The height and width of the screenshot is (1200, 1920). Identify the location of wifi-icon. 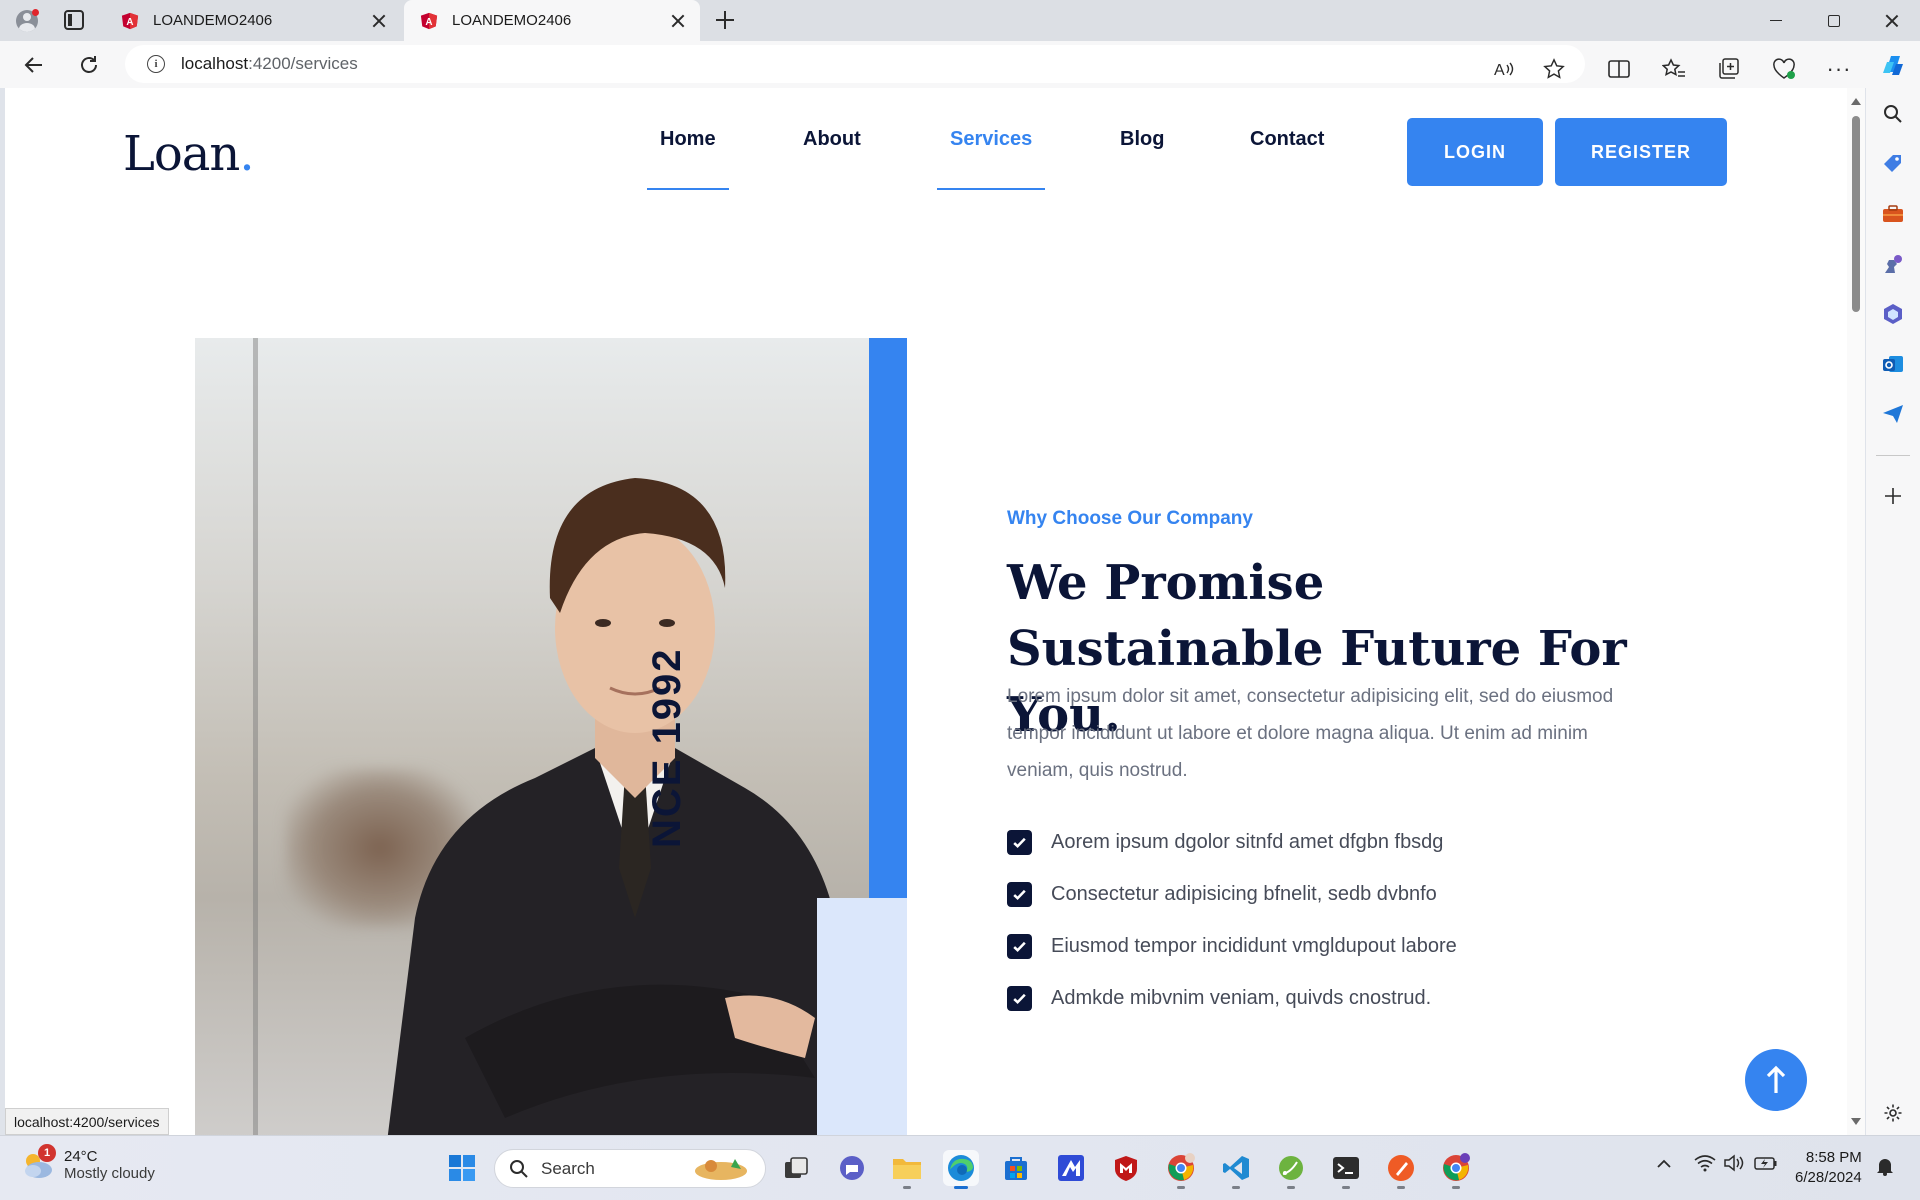
(1705, 1165).